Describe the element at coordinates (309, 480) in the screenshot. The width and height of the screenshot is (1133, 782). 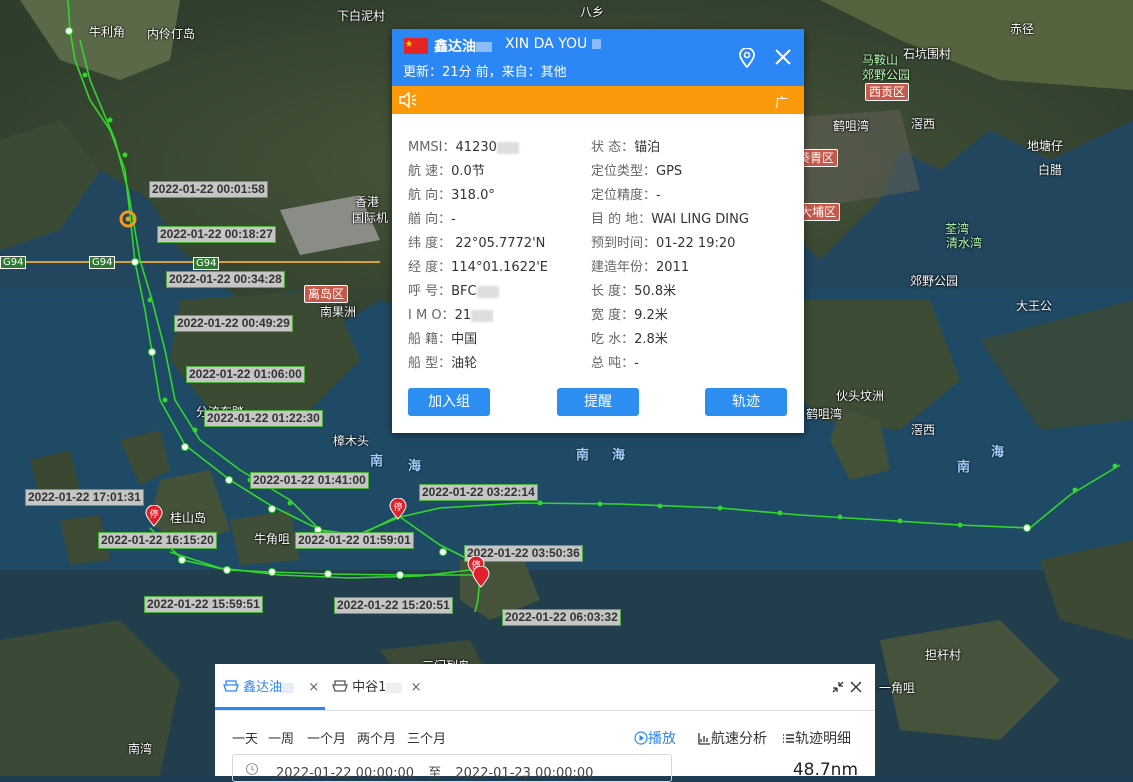
I see `track-time-label: 2022-01-22 01:41:00` at that location.